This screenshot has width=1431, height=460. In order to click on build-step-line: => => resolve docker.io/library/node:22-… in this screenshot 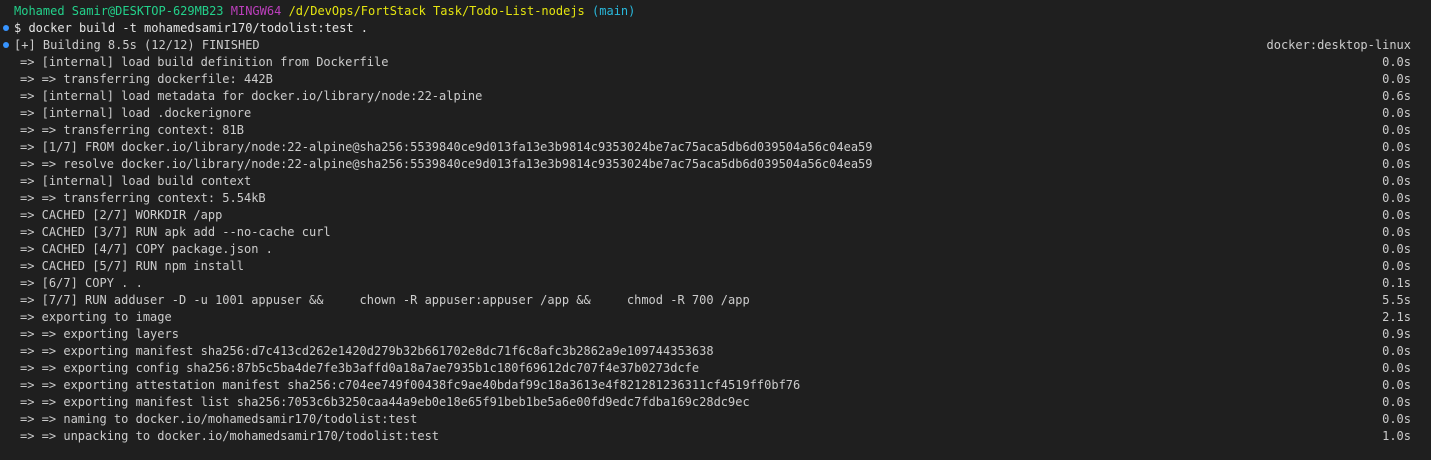, I will do `click(710, 164)`.